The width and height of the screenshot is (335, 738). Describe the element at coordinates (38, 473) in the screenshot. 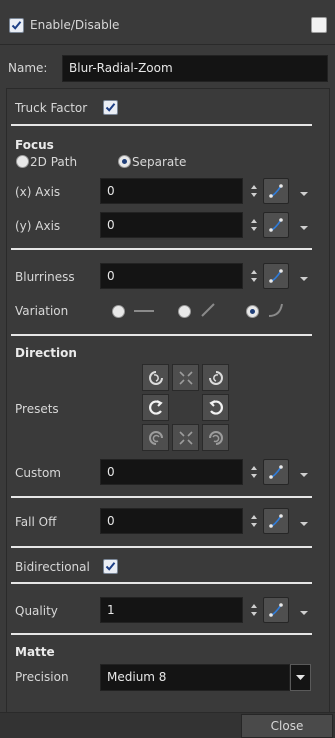

I see `custom-label: Custom` at that location.